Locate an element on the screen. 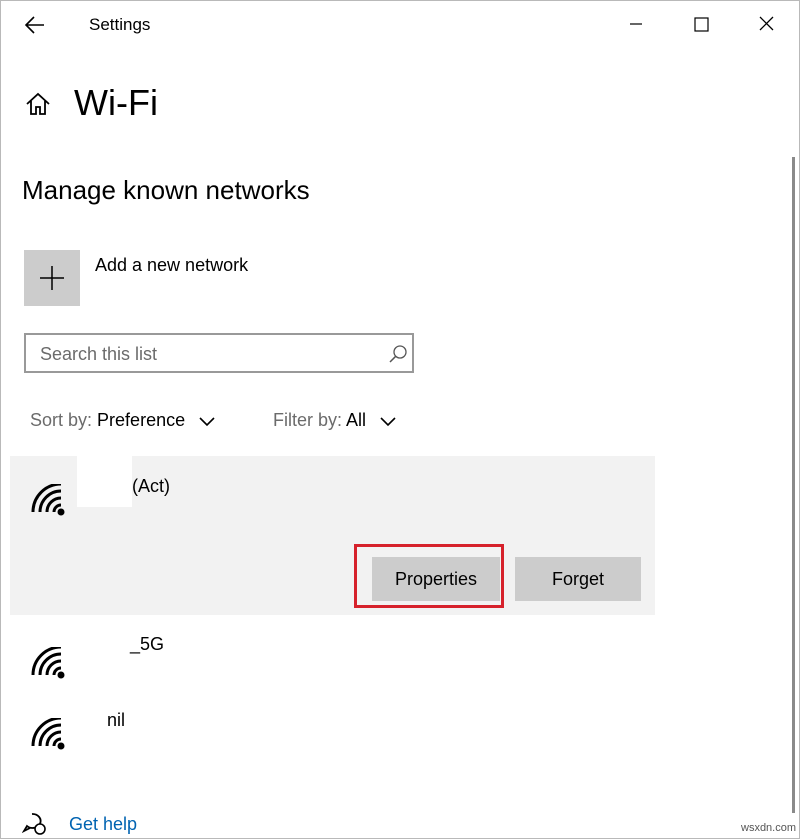 This screenshot has width=800, height=839. filter-dropdown: Filter by: All is located at coordinates (335, 420).